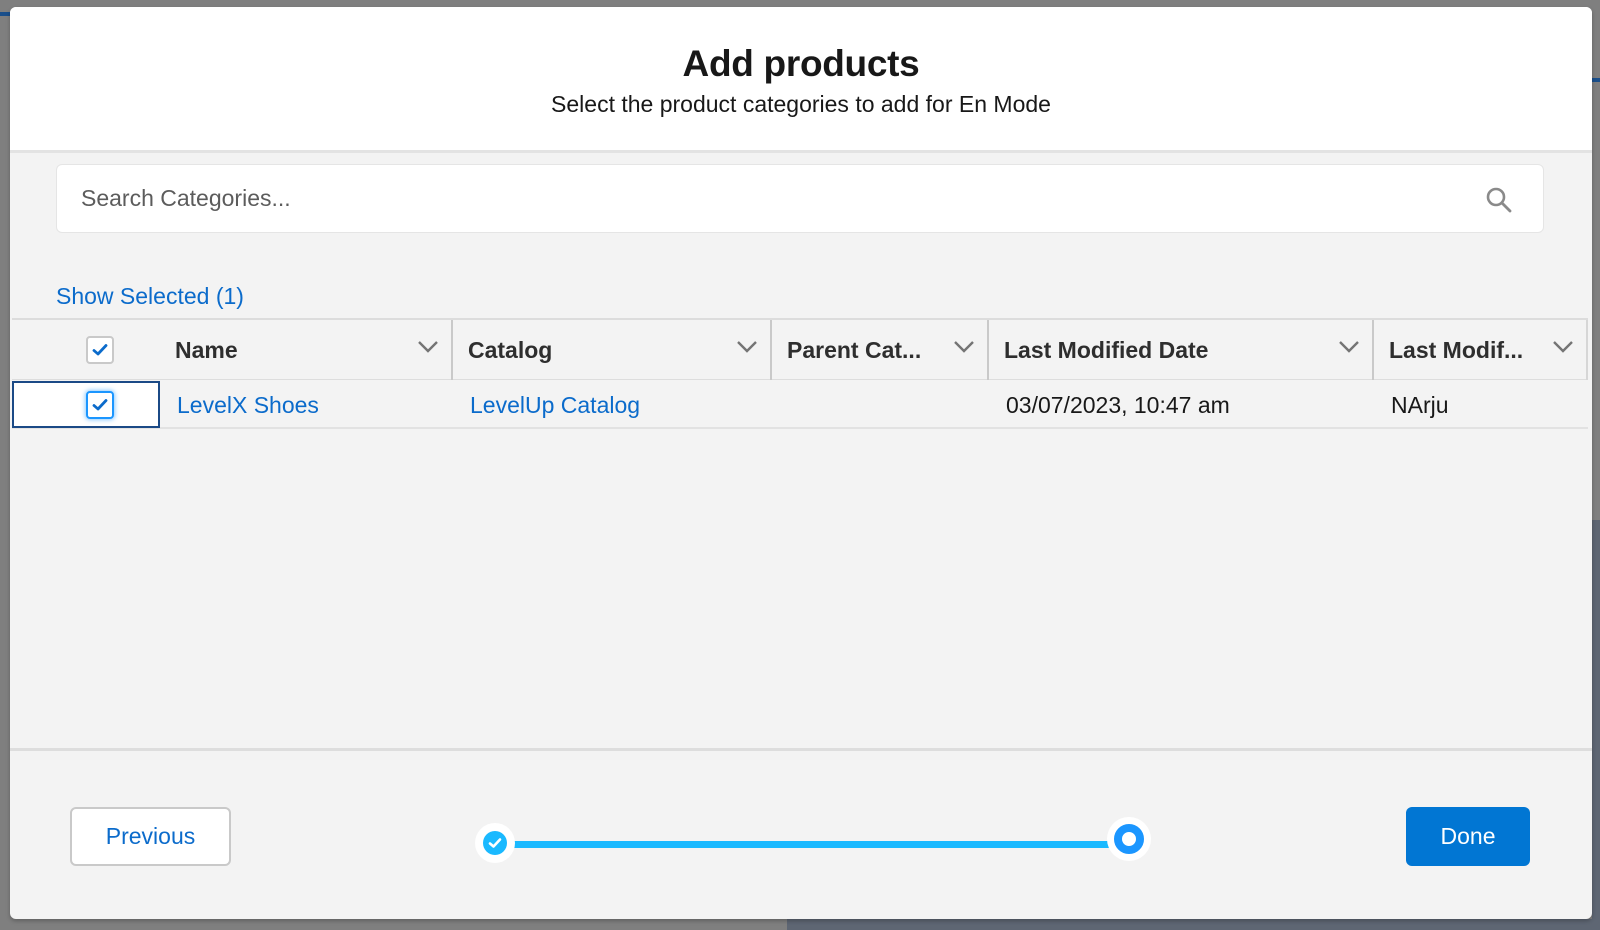  I want to click on cell-last-modified-date: 03/07/2023, 10:47 am, so click(1180, 405).